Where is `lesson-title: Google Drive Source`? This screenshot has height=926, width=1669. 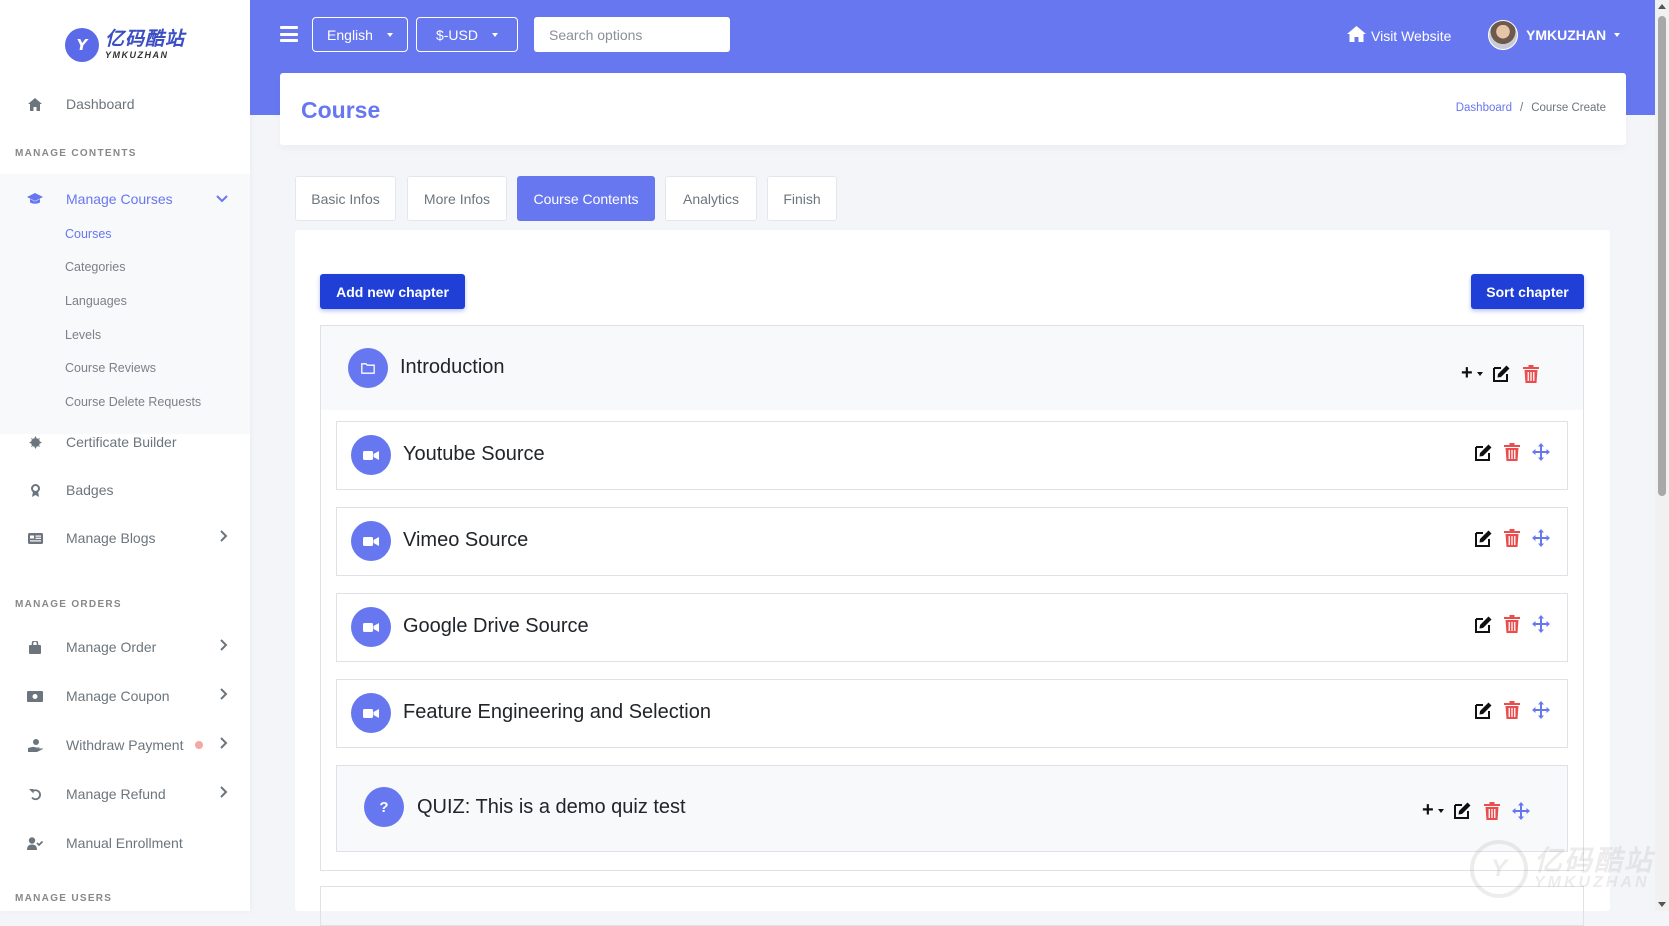 lesson-title: Google Drive Source is located at coordinates (496, 626).